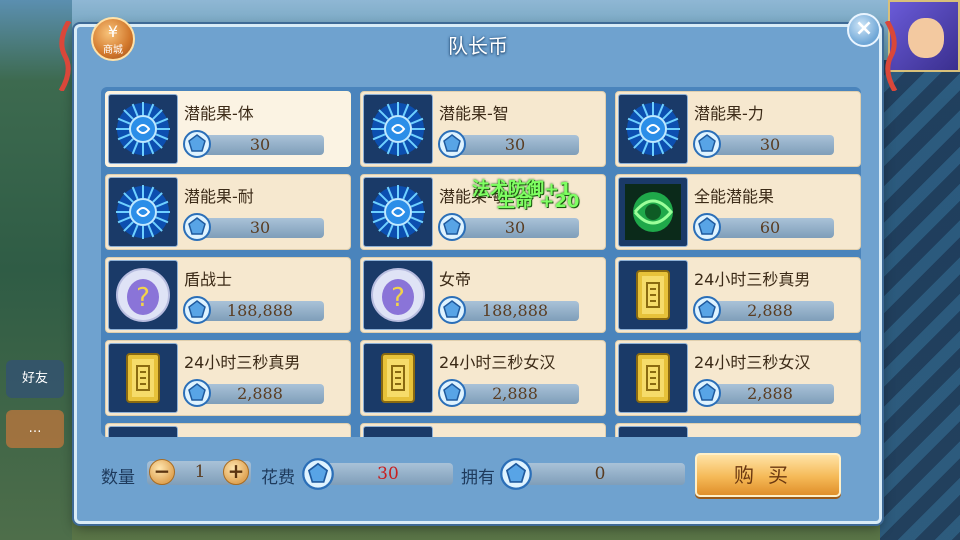 The width and height of the screenshot is (960, 540). I want to click on quantity-label: 数量, so click(118, 478).